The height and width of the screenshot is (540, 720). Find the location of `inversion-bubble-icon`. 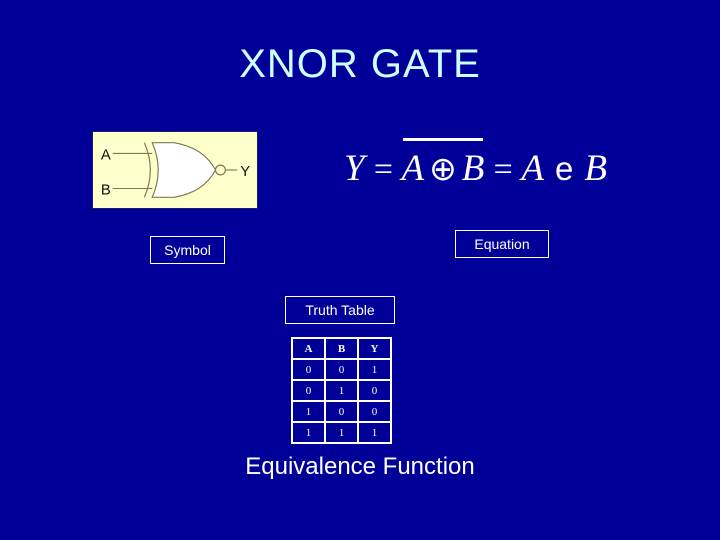

inversion-bubble-icon is located at coordinates (220, 170).